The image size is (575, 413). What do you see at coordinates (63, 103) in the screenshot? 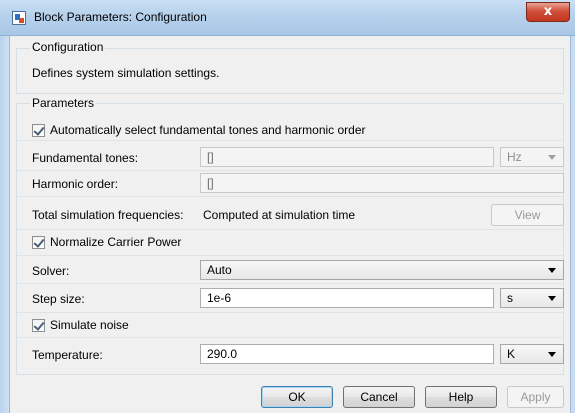
I see `parameters-group-title: Parameters` at bounding box center [63, 103].